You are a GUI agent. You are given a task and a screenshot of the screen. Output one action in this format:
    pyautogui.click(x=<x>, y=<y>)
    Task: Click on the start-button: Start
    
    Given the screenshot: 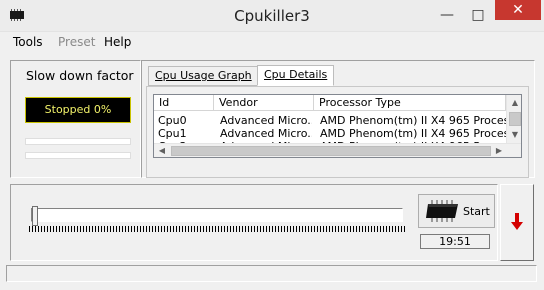 What is the action you would take?
    pyautogui.click(x=456, y=211)
    